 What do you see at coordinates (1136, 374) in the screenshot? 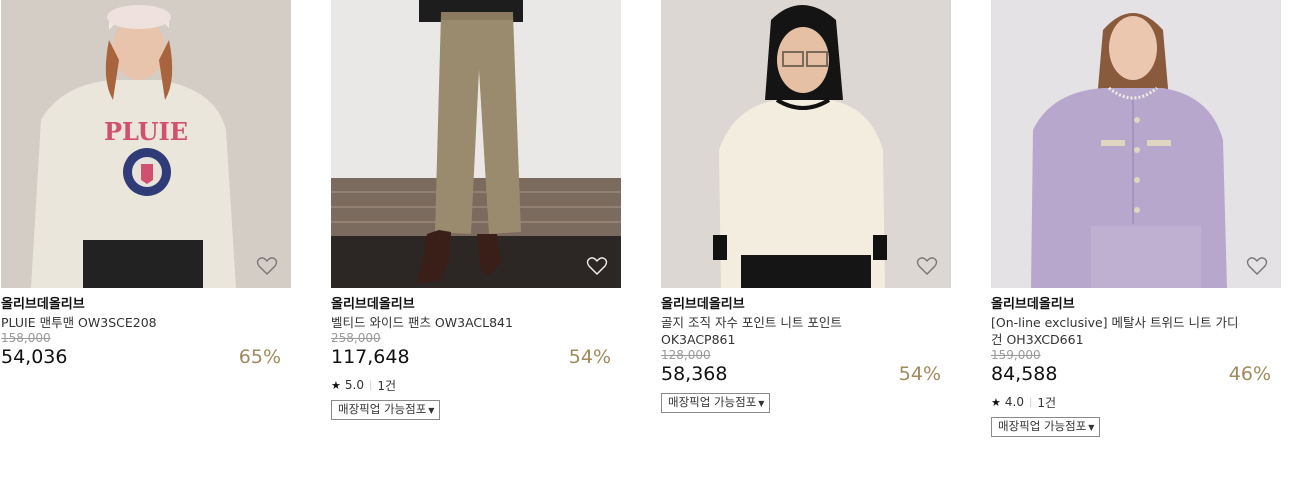
I see `price-row: 84,588 46%` at bounding box center [1136, 374].